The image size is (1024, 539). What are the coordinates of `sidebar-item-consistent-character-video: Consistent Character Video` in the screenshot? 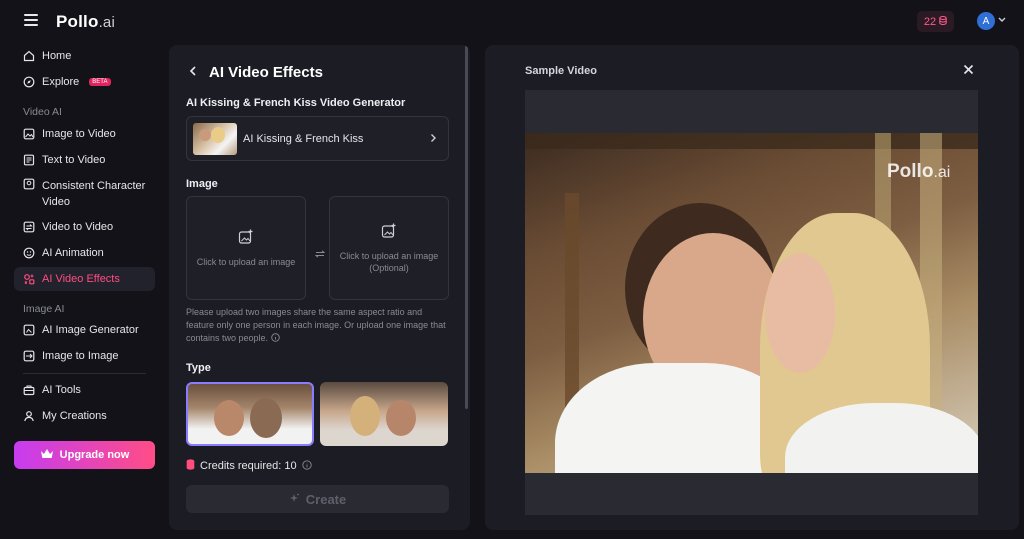 It's located at (84, 191).